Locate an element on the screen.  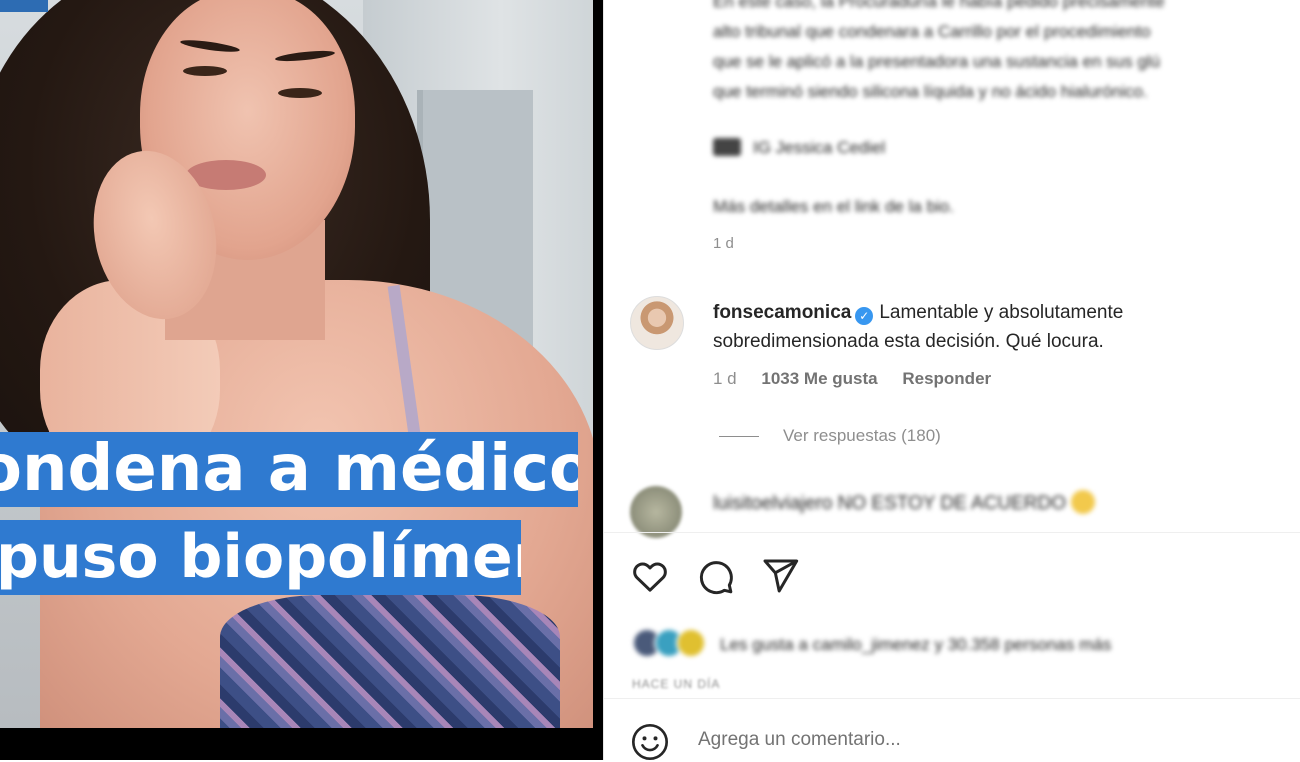
panel-divider is located at coordinates (603, 380).